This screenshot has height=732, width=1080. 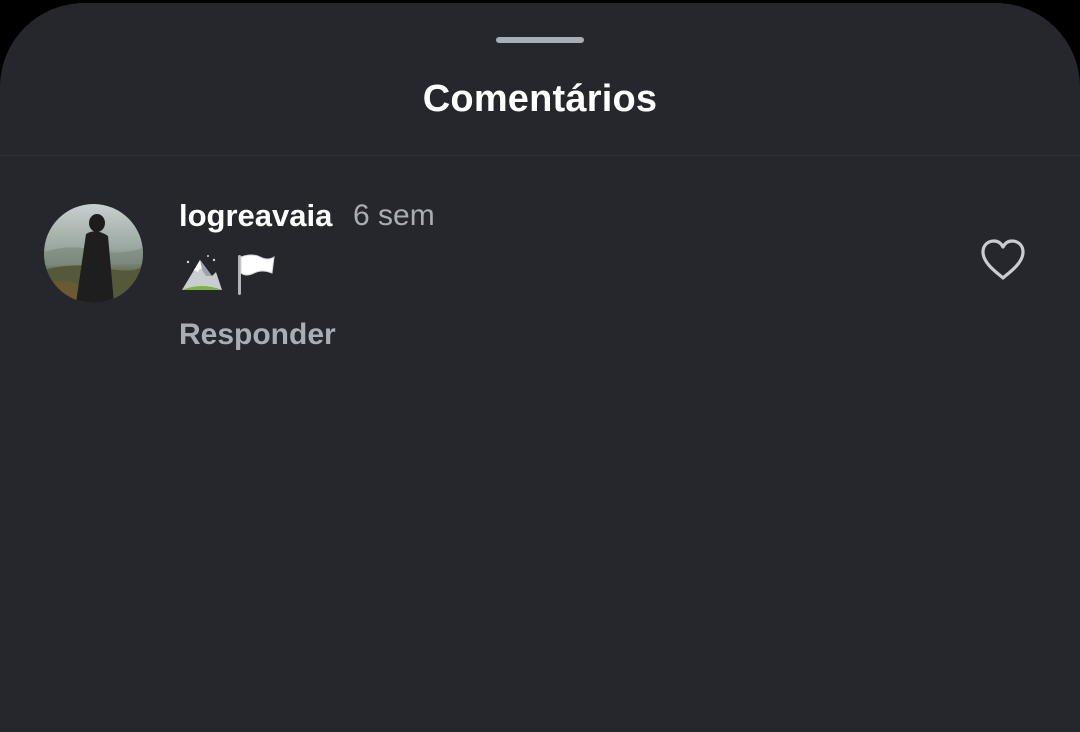 I want to click on drag-handle, so click(x=540, y=40).